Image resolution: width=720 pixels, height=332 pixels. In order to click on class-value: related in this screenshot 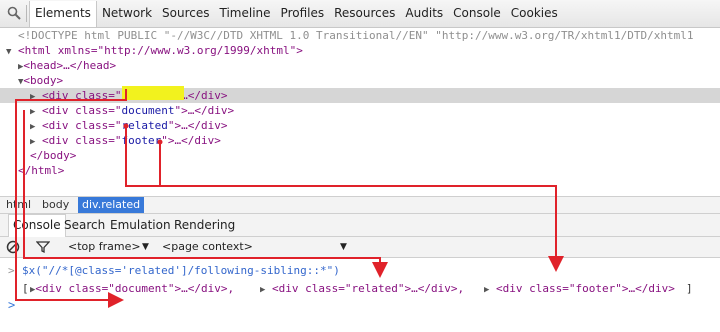, I will do `click(144, 125)`.